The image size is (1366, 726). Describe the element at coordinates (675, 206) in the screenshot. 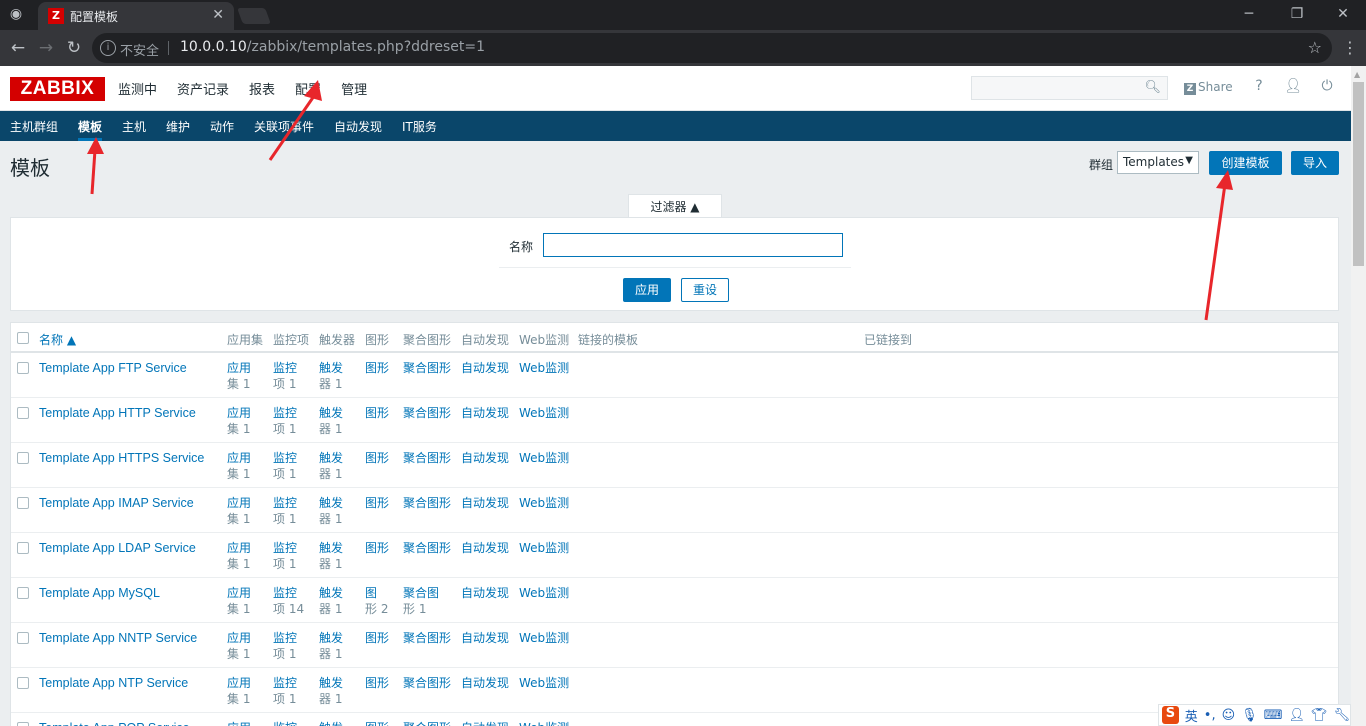

I see `filter-toggle-tab: 过滤器 ▲` at that location.